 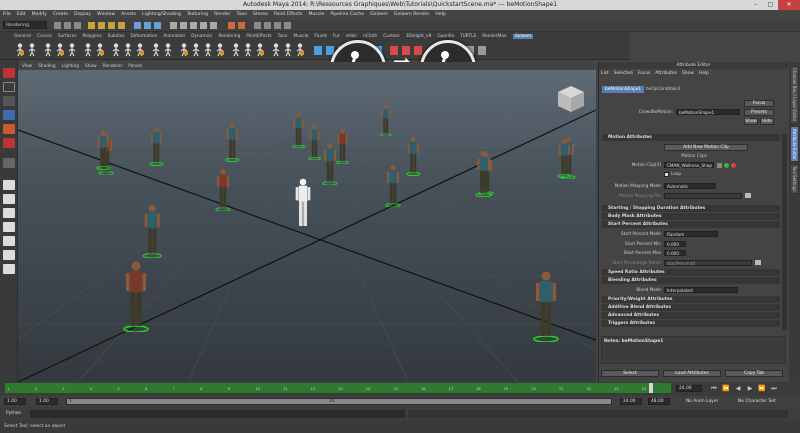 I want to click on menu-toon: Toon, so click(x=241, y=14).